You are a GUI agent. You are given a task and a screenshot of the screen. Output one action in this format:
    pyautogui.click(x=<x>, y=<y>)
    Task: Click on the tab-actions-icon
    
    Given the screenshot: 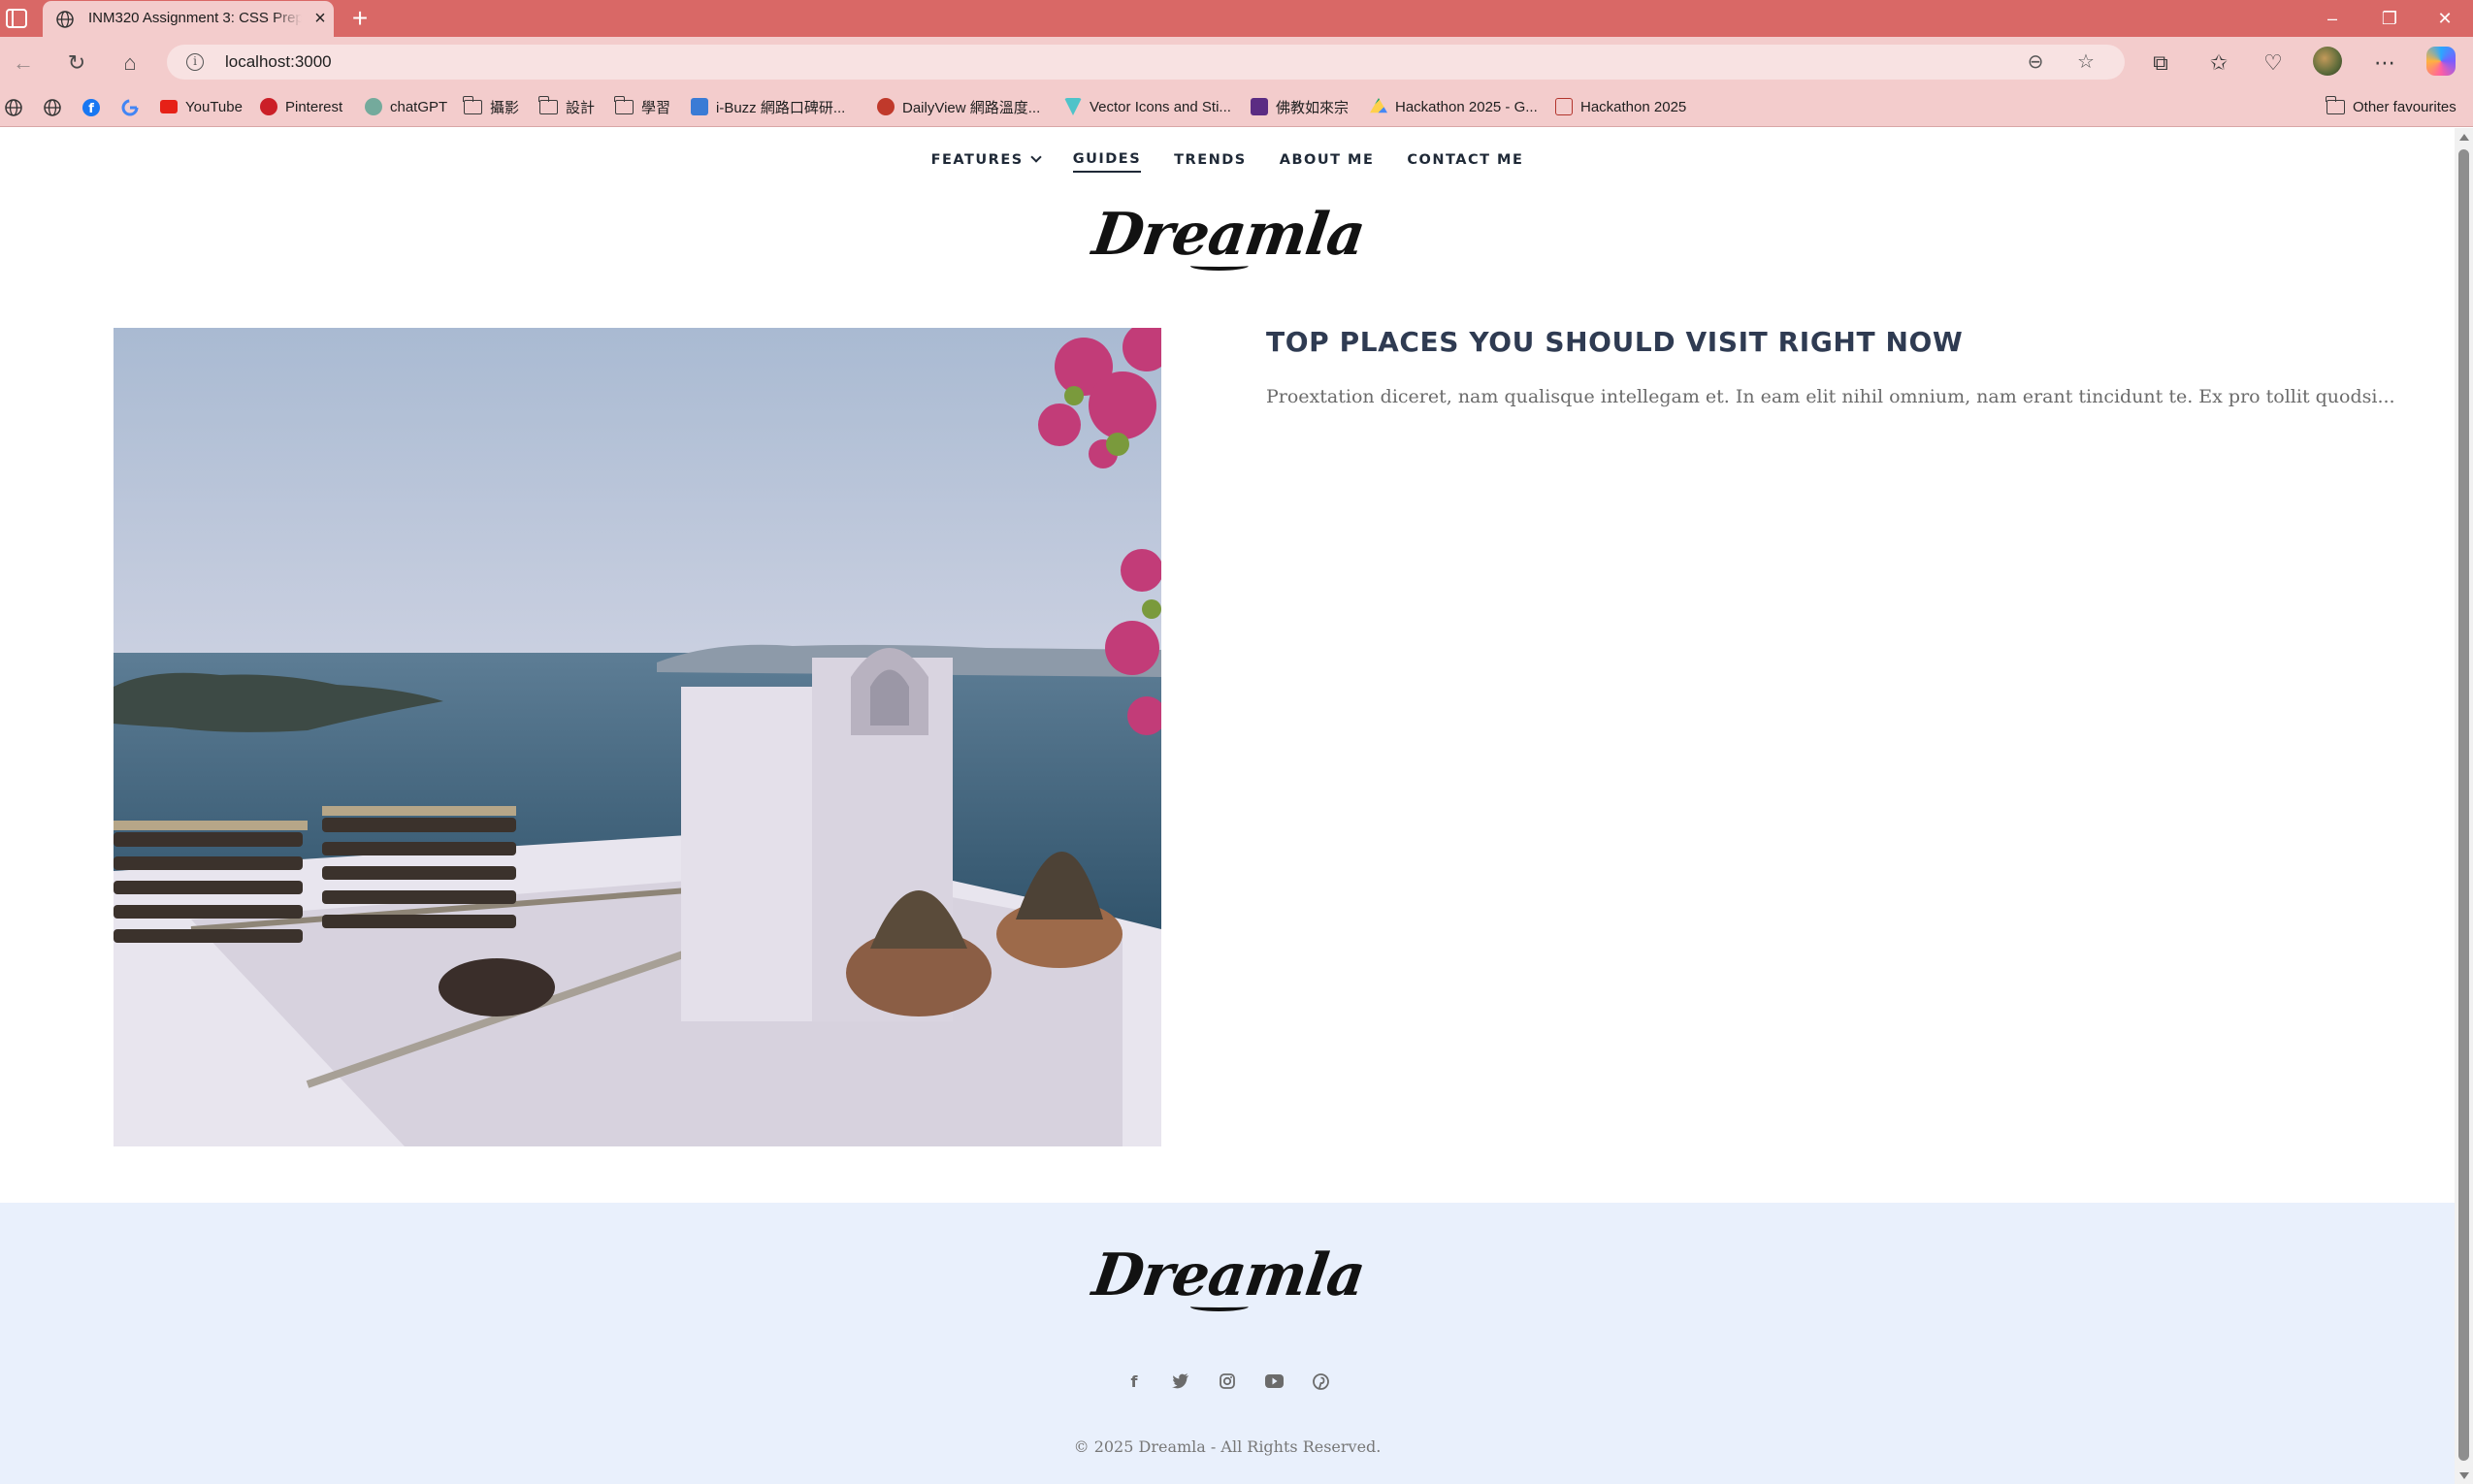 What is the action you would take?
    pyautogui.click(x=16, y=18)
    